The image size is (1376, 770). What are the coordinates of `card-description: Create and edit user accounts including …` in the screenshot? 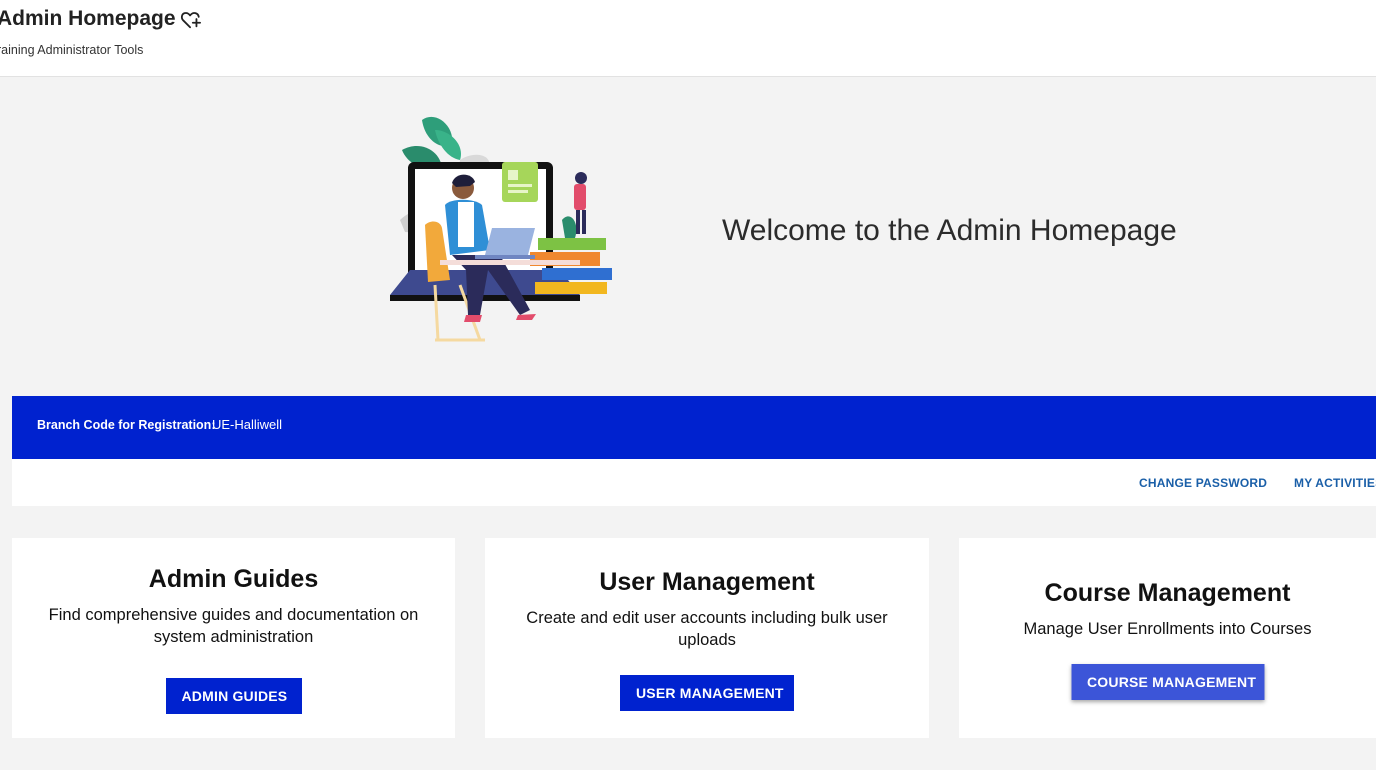 It's located at (707, 629).